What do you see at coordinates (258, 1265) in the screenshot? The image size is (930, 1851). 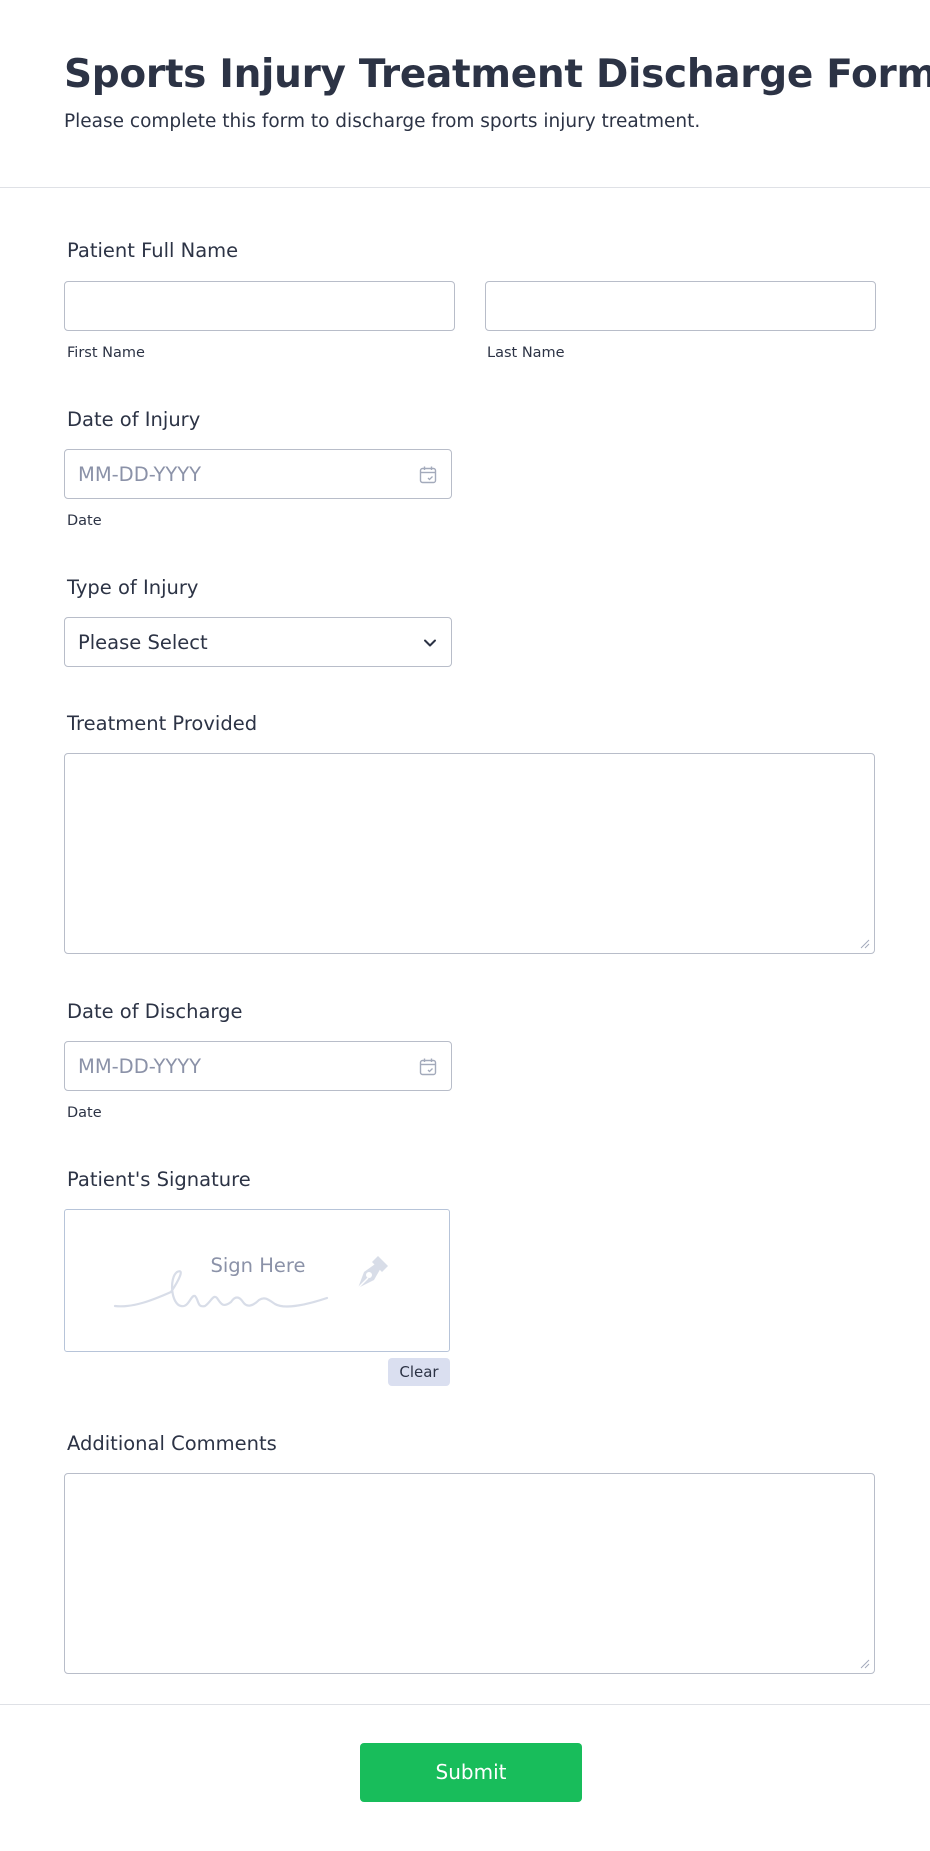 I see `sign-here-placeholder: Sign Here` at bounding box center [258, 1265].